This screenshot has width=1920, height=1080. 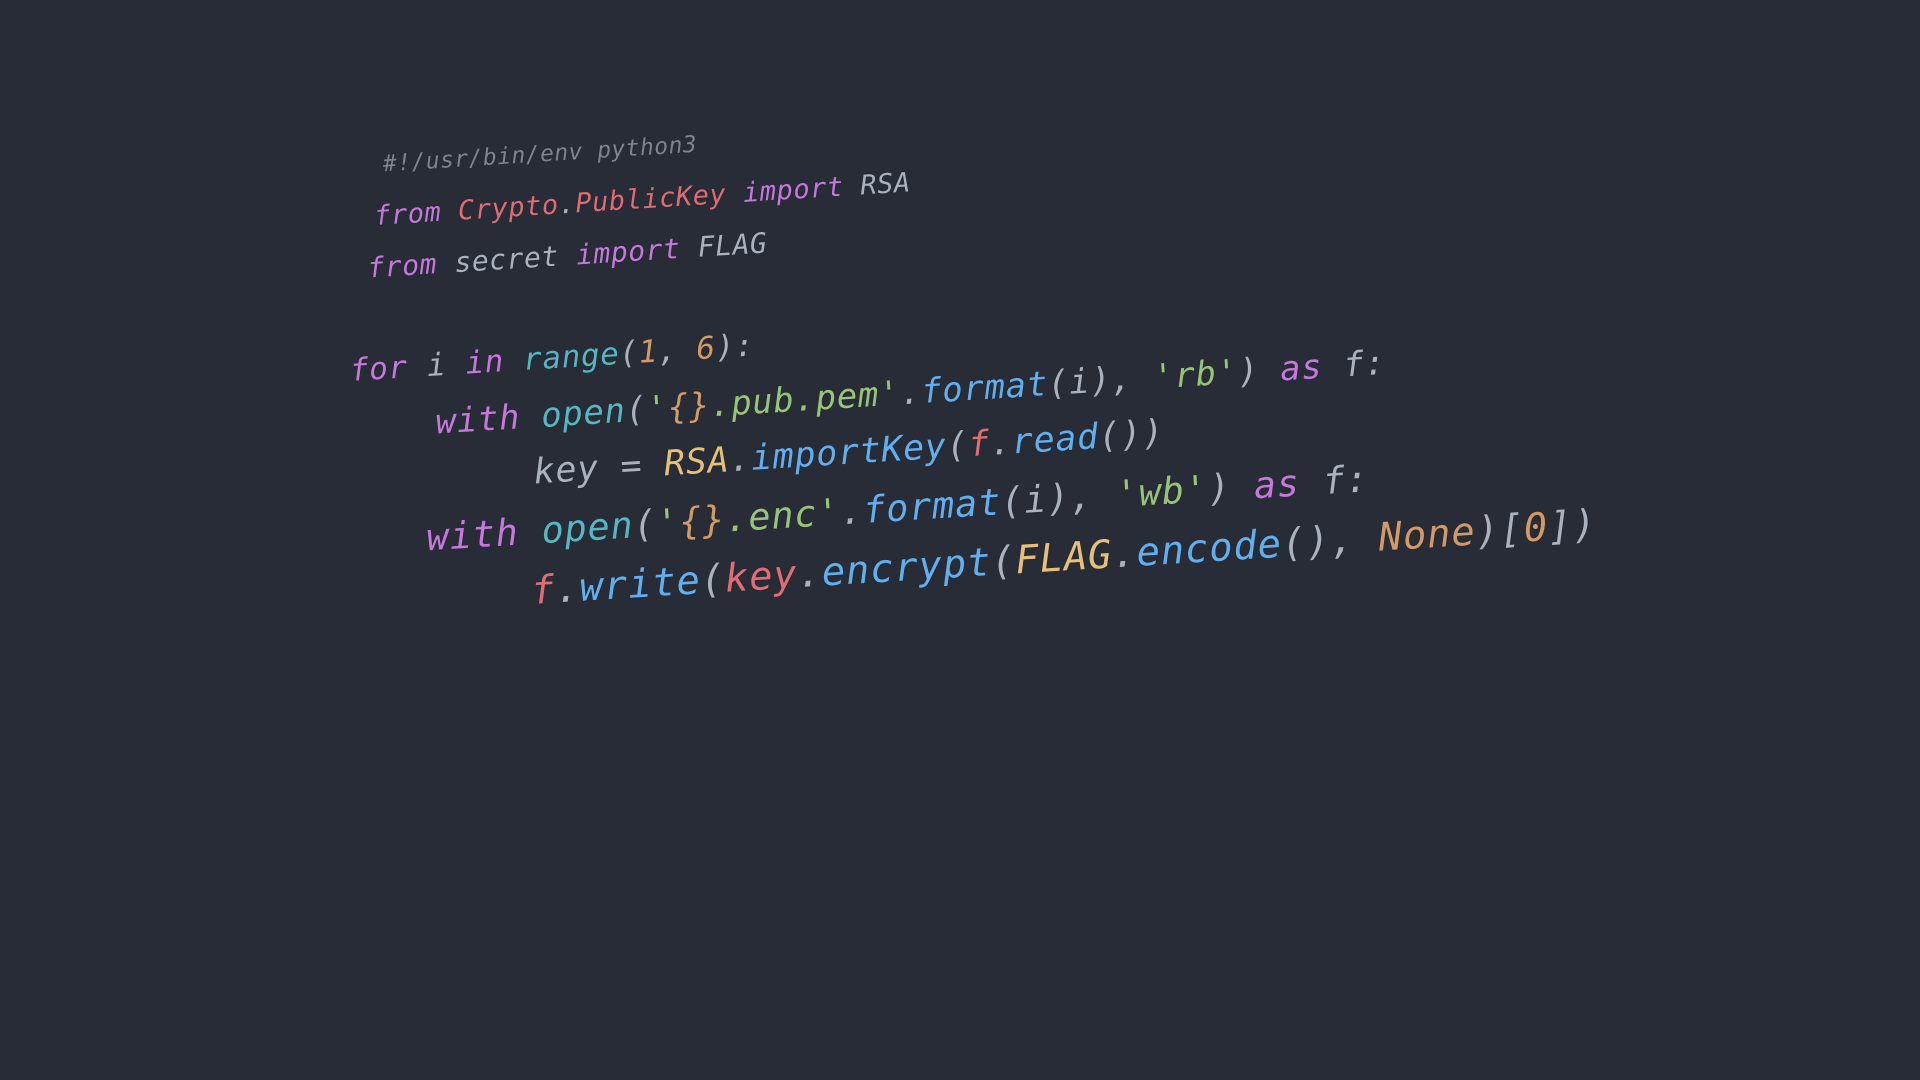 What do you see at coordinates (706, 348) in the screenshot?
I see `code-token-number: 6` at bounding box center [706, 348].